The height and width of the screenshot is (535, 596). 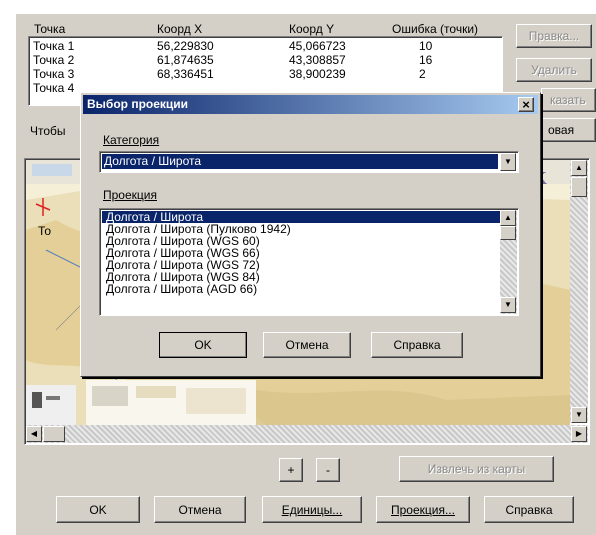 I want to click on zoom-in-button: +, so click(x=291, y=470).